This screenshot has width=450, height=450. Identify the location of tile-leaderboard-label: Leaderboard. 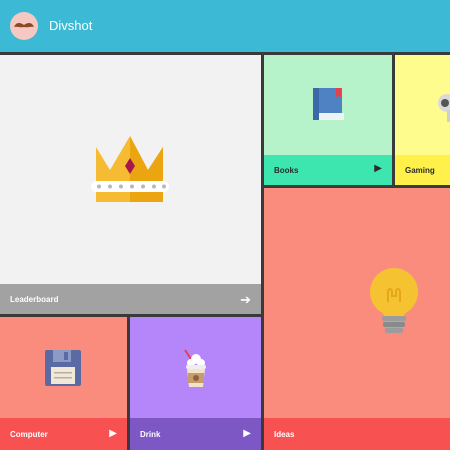
(34, 299).